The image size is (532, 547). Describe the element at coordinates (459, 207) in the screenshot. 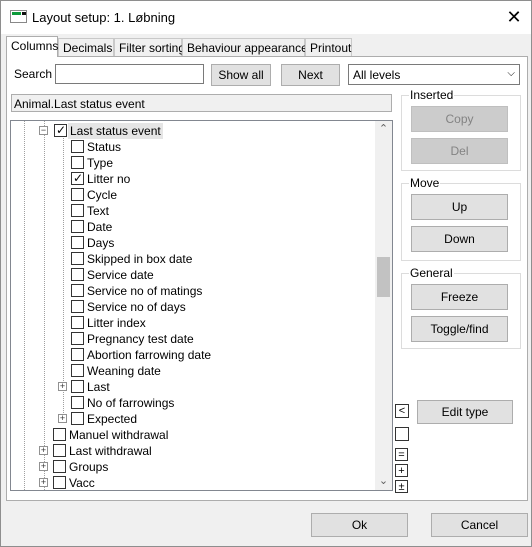

I see `up-button: Up` at that location.